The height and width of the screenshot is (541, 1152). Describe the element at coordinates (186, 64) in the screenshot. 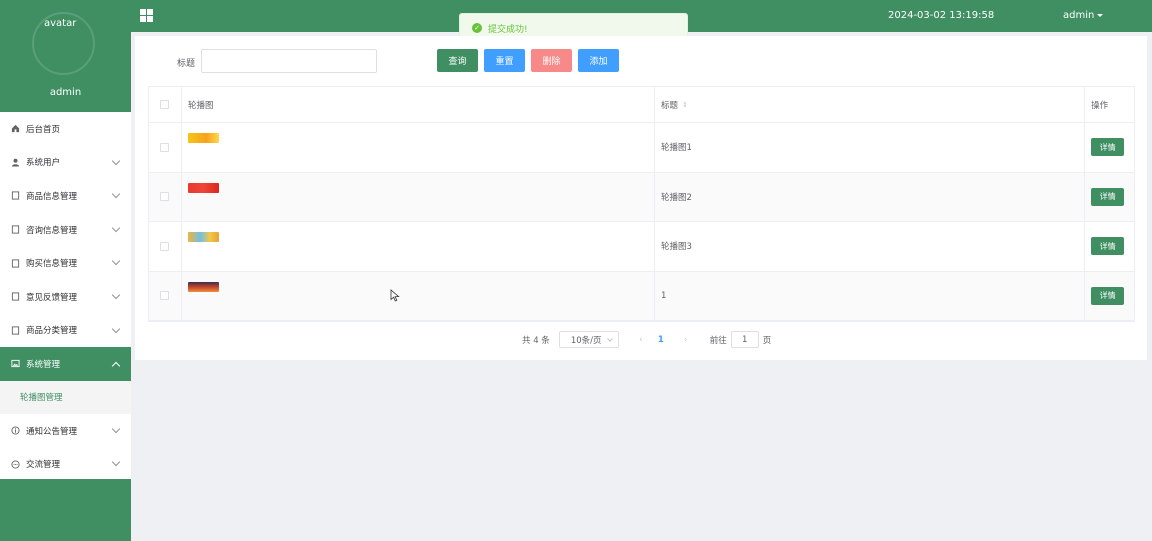

I see `search-title-label: 标题` at that location.